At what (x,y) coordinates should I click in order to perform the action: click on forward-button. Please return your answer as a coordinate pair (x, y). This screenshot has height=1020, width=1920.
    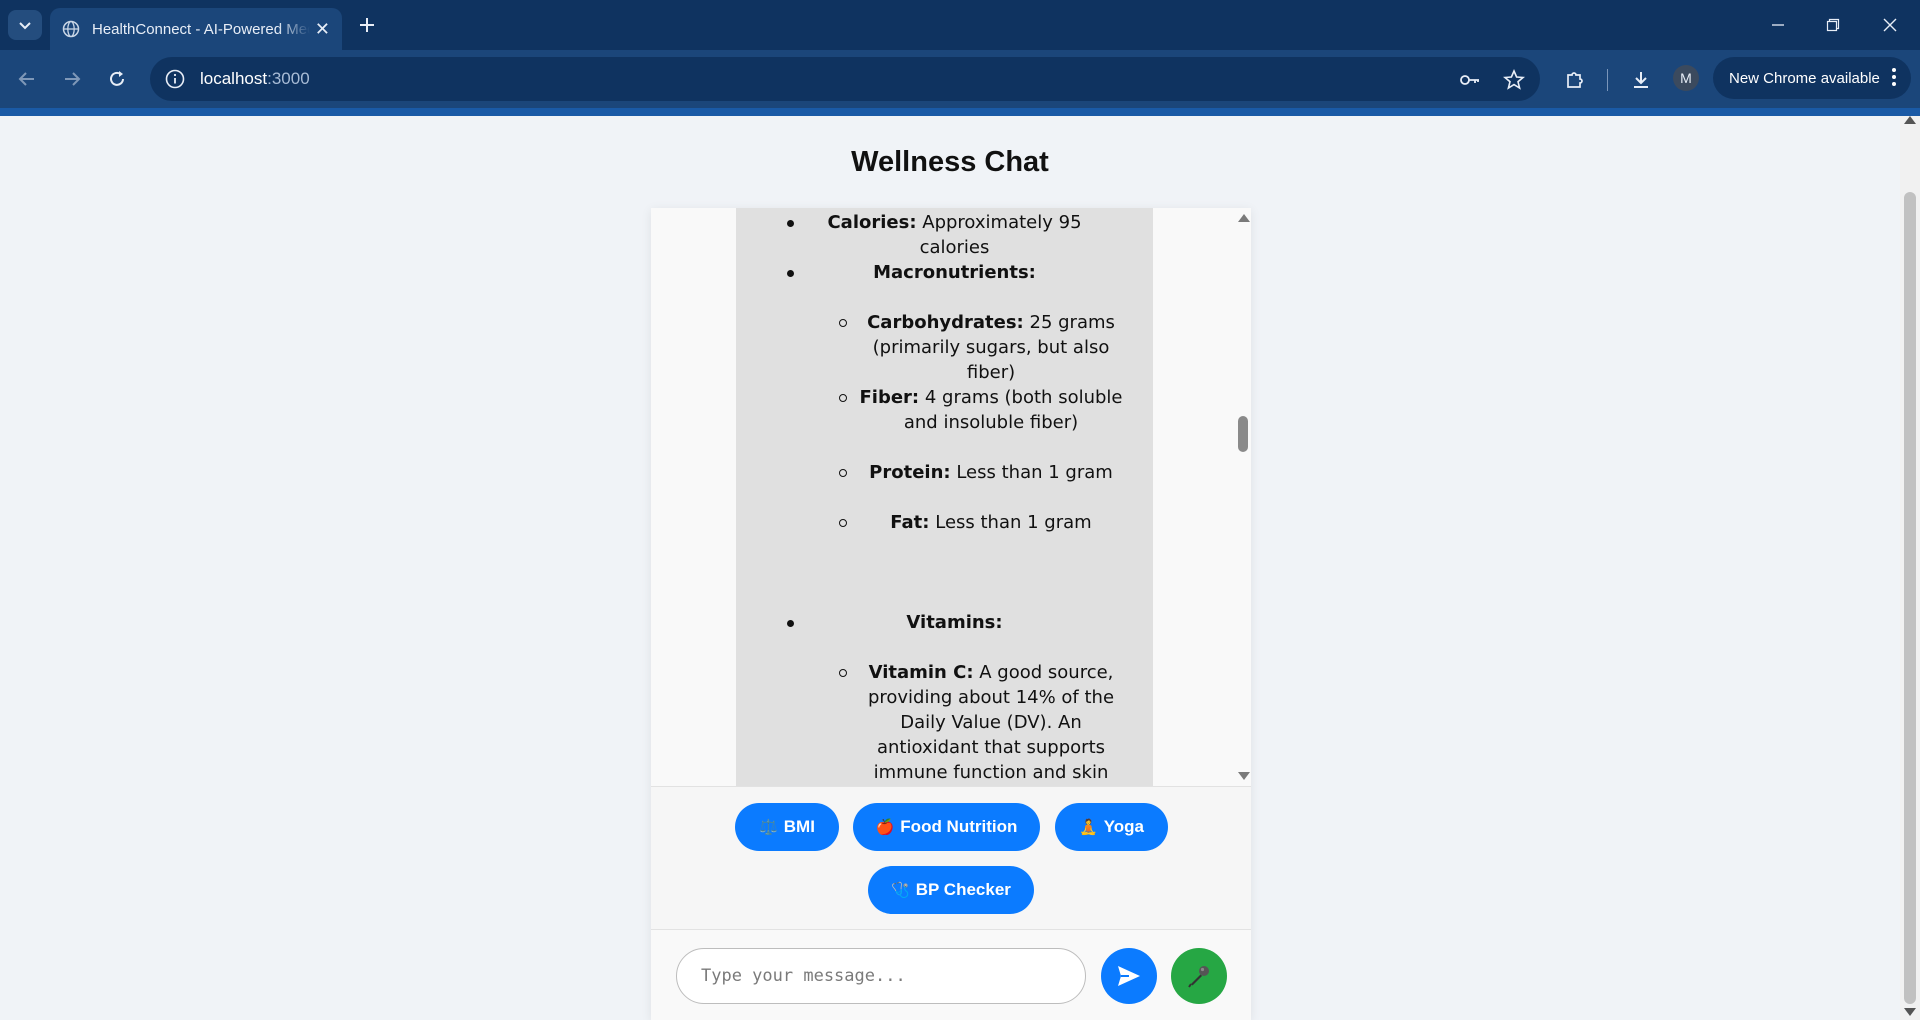
    Looking at the image, I should click on (72, 79).